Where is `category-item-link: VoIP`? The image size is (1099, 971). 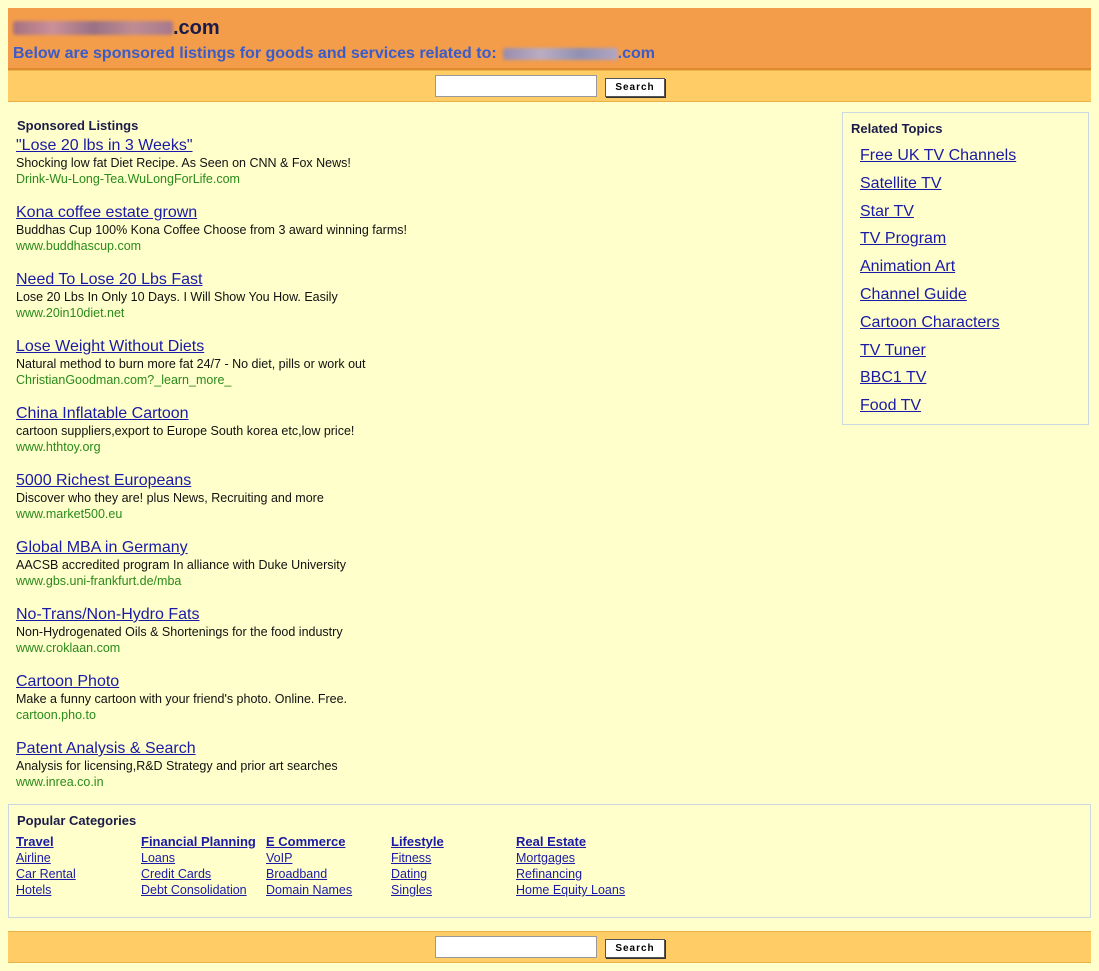
category-item-link: VoIP is located at coordinates (328, 858).